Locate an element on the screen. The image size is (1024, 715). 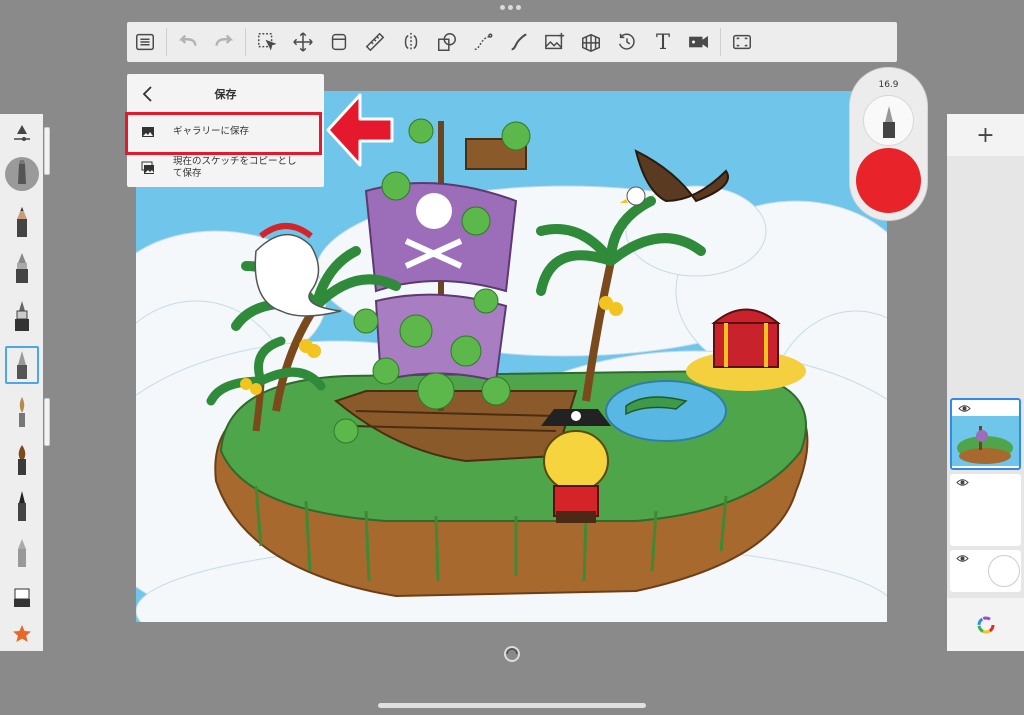
chisel-icon is located at coordinates (21, 552).